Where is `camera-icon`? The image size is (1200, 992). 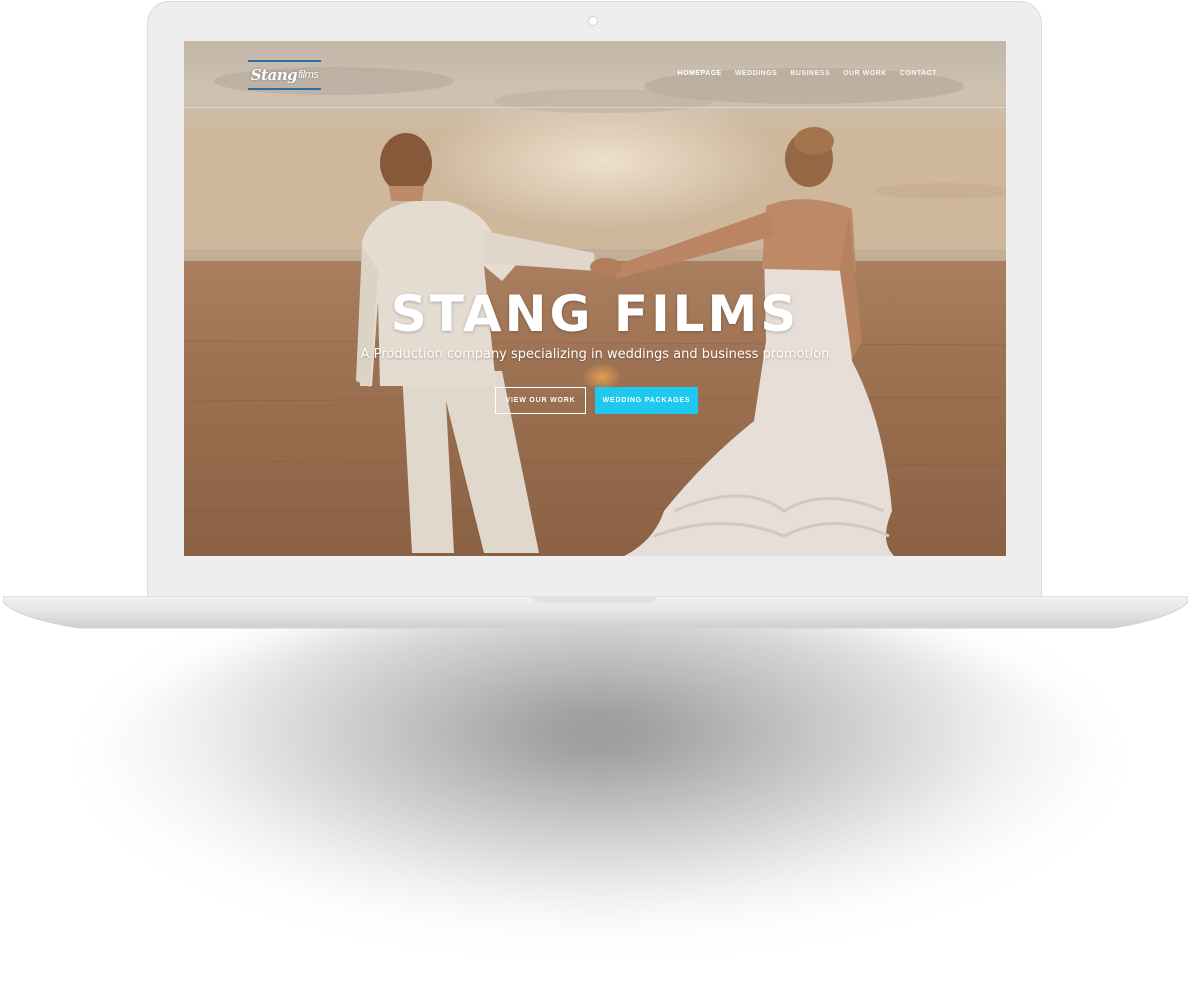
camera-icon is located at coordinates (593, 21).